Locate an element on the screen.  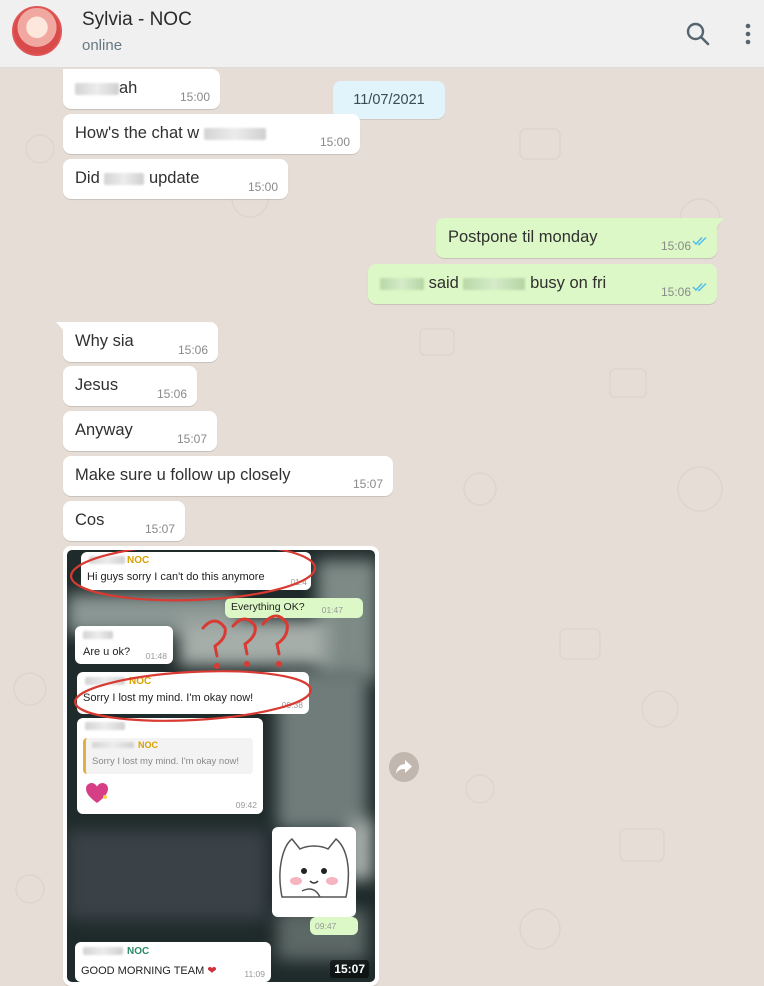
incoming-message: How's the chat w 15:00 is located at coordinates (211, 134).